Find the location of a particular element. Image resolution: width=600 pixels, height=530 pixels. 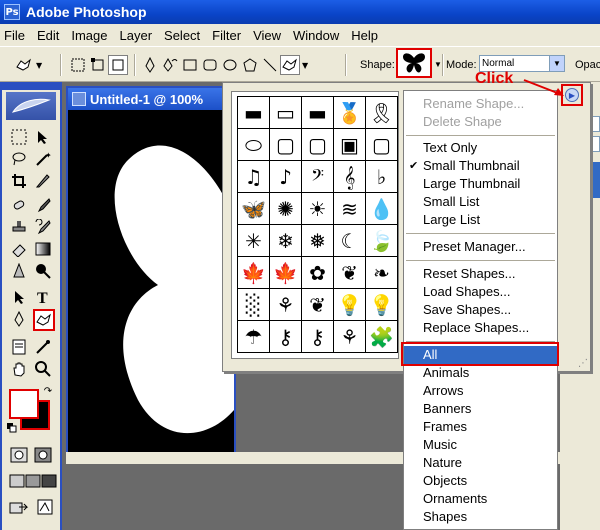

standard-mode-icon is located at coordinates (19, 455).